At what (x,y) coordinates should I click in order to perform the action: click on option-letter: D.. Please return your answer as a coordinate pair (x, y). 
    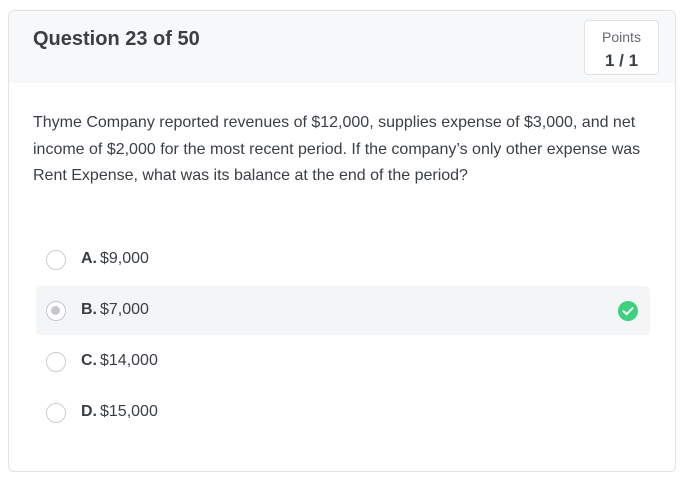
    Looking at the image, I should click on (89, 411).